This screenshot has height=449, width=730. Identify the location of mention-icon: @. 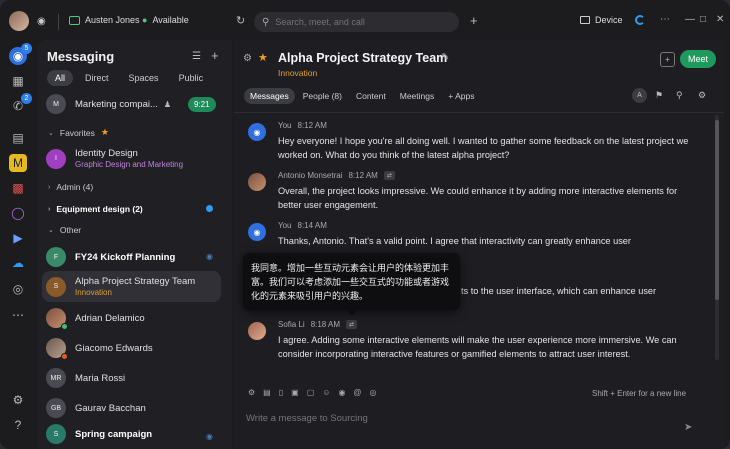
(357, 392).